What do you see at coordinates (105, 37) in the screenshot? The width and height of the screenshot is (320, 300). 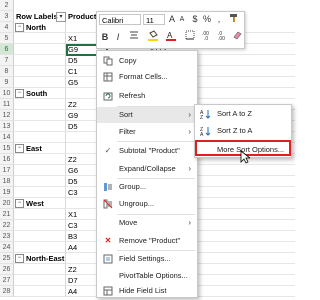 I see `bold-icon: B` at bounding box center [105, 37].